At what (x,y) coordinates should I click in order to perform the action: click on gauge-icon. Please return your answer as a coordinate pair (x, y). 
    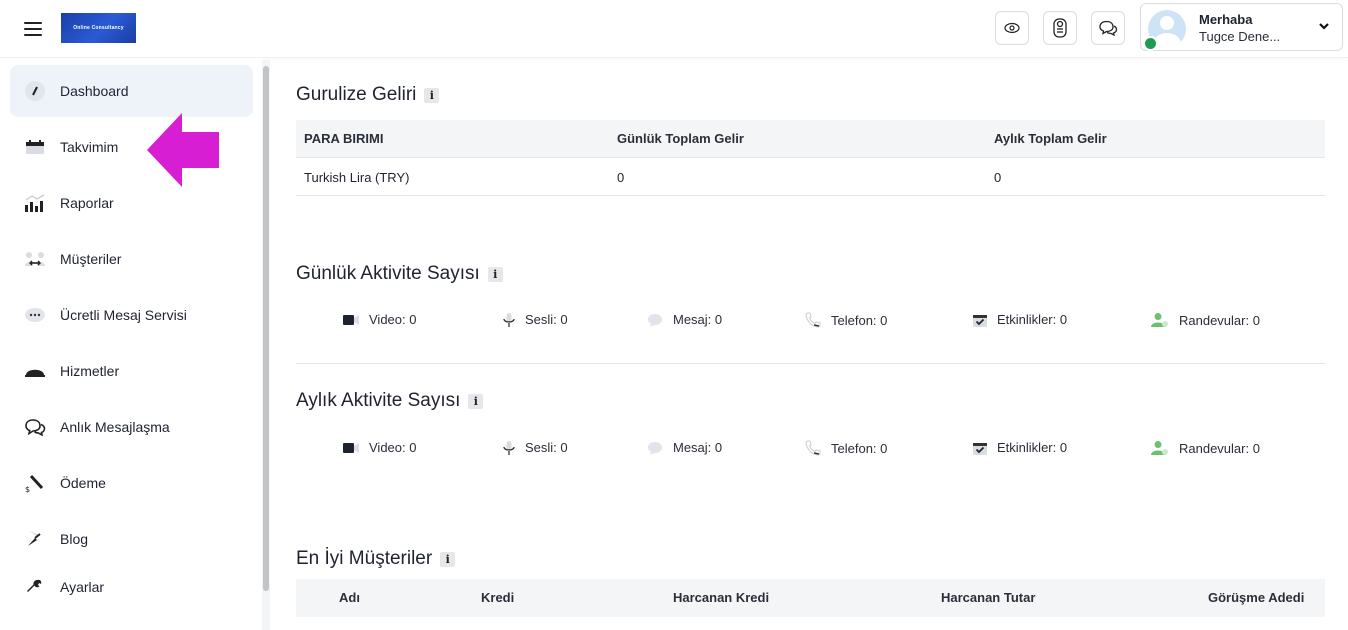
    Looking at the image, I should click on (35, 91).